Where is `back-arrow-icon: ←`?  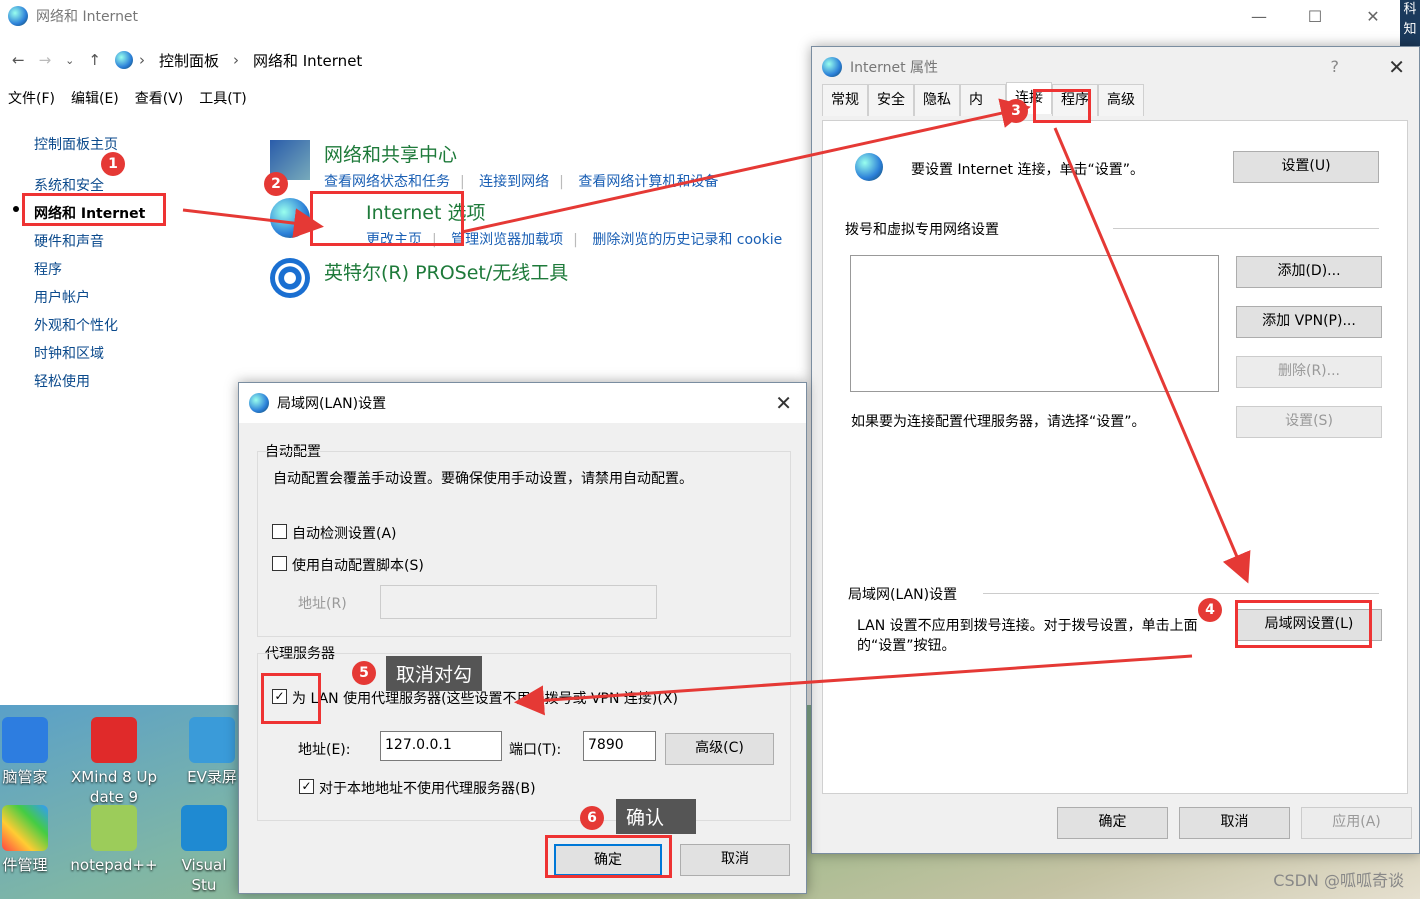
back-arrow-icon: ← is located at coordinates (18, 60).